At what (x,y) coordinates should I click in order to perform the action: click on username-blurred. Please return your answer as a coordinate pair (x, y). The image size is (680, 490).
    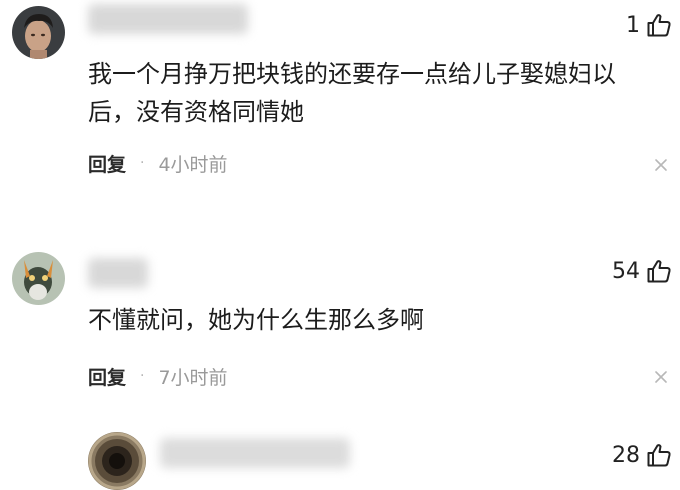
    Looking at the image, I should click on (255, 453).